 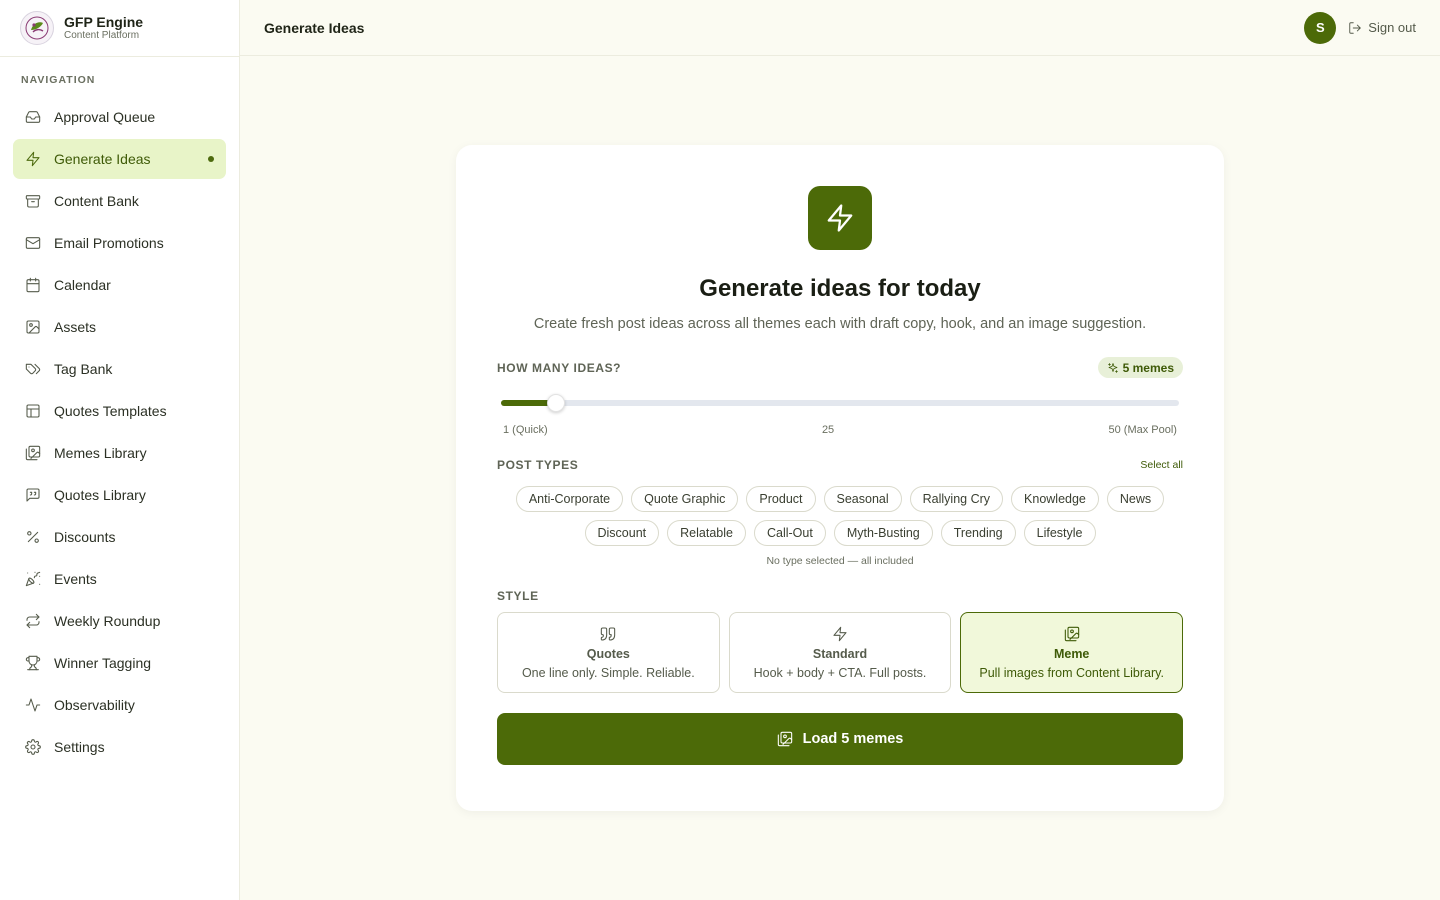 What do you see at coordinates (559, 367) in the screenshot?
I see `count-label: HOW MANY IDEAS?` at bounding box center [559, 367].